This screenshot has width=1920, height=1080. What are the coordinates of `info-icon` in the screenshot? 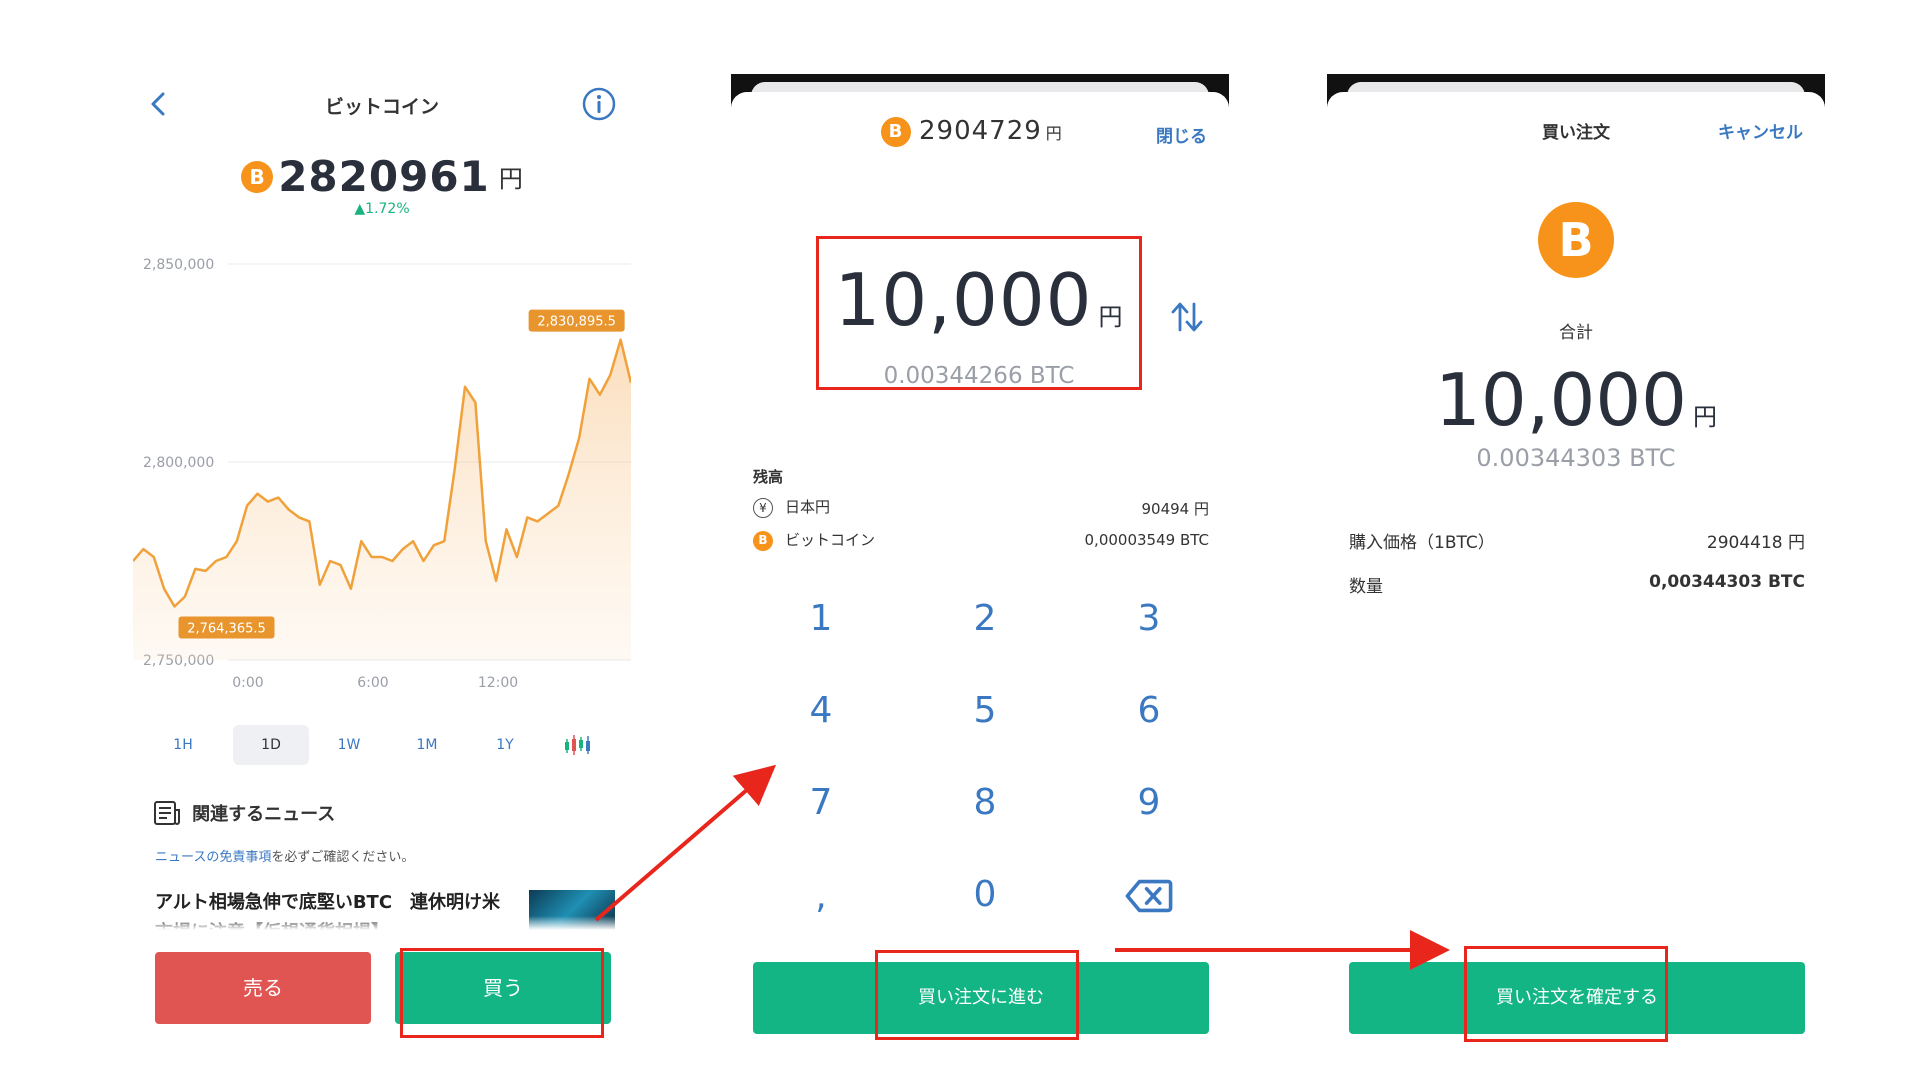 It's located at (599, 104).